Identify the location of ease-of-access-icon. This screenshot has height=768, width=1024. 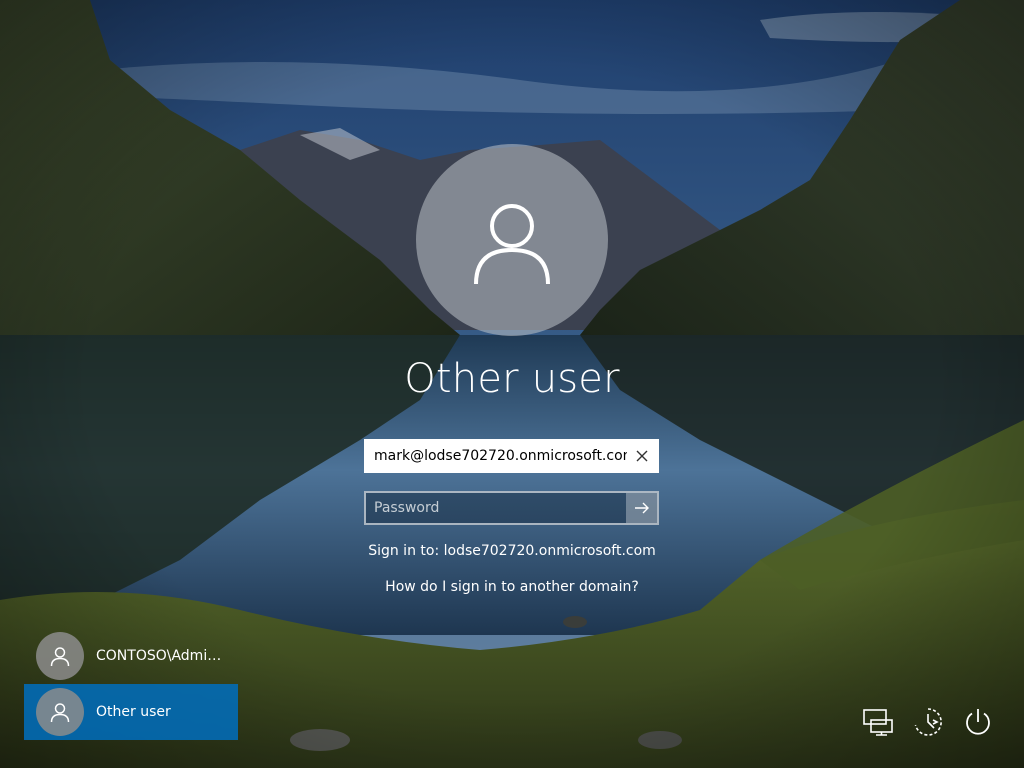
(928, 722).